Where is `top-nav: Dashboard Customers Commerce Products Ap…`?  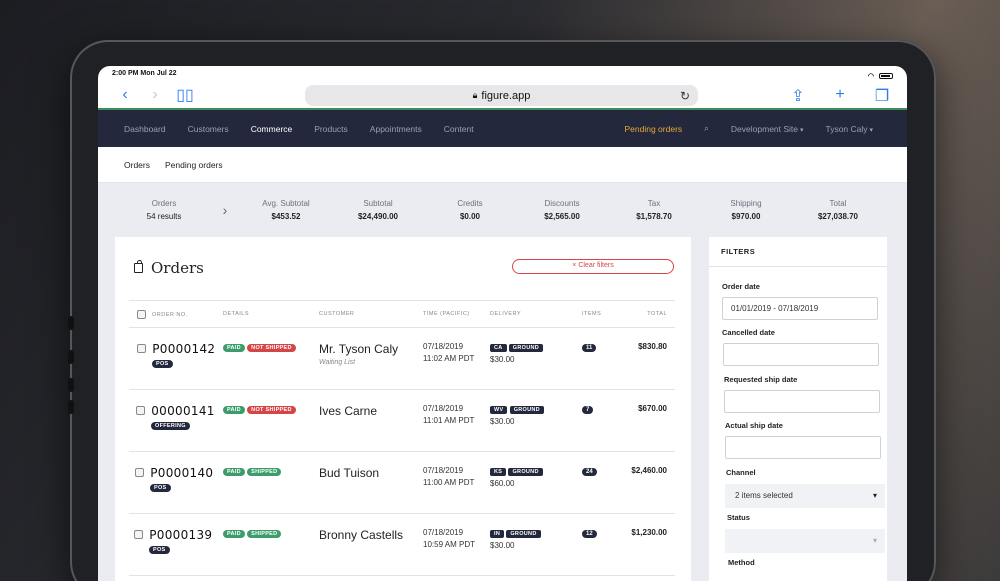
top-nav: Dashboard Customers Commerce Products Ap… is located at coordinates (502, 128).